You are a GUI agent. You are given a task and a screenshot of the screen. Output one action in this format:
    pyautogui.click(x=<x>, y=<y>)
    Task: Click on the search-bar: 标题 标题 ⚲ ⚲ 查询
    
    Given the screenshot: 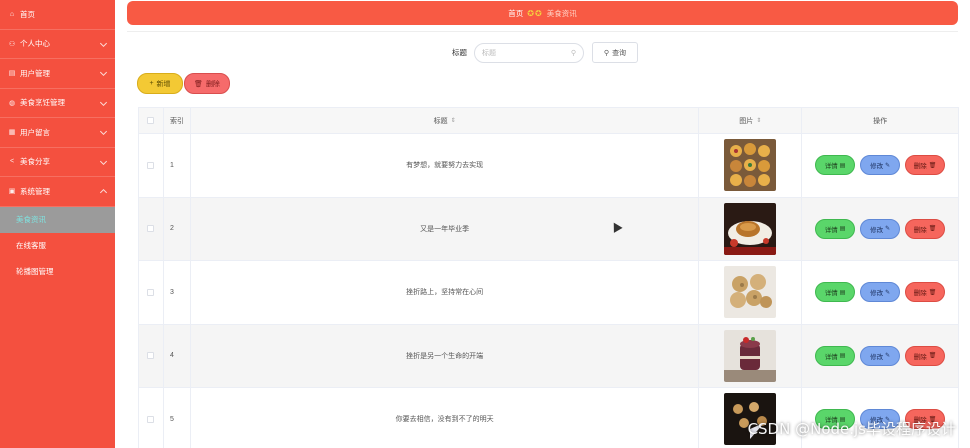 What is the action you would take?
    pyautogui.click(x=545, y=52)
    